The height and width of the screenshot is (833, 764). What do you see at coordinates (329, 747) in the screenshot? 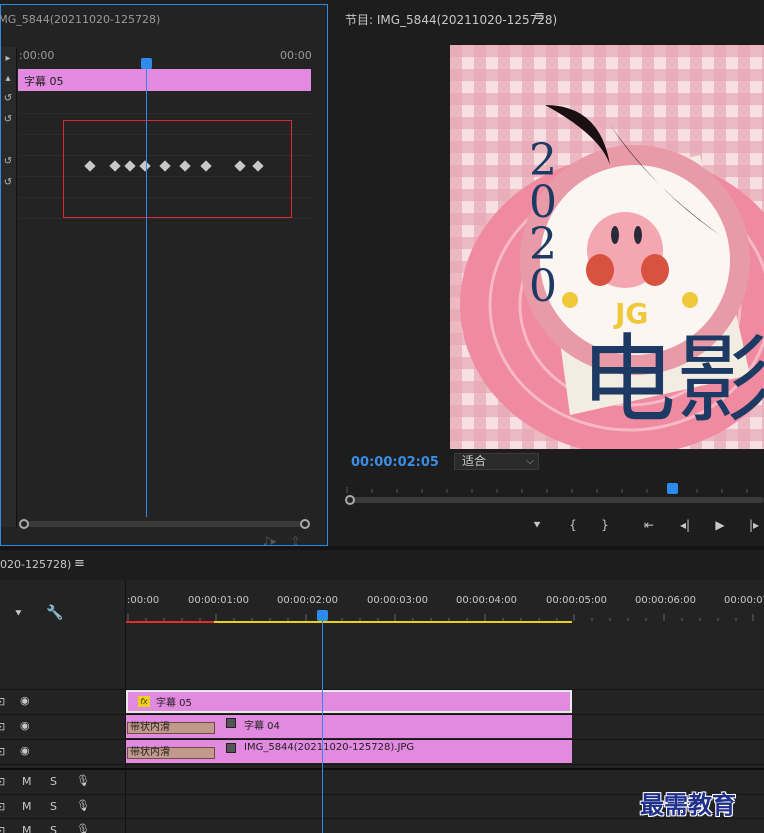
I see `clip-label: IMG_5844(20211020-125728).JPG` at bounding box center [329, 747].